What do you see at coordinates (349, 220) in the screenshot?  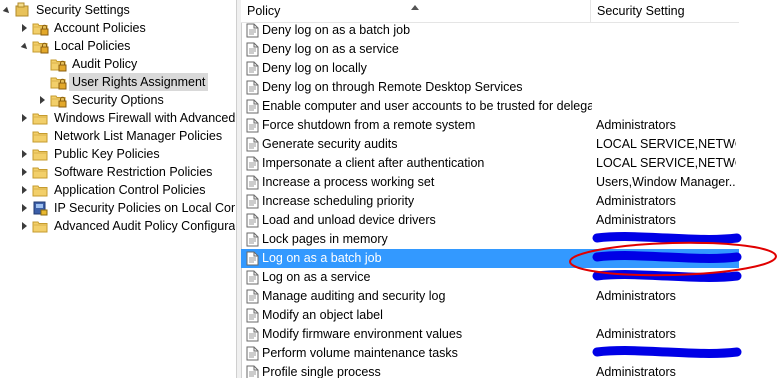 I see `policy-name: Load and unload device drivers` at bounding box center [349, 220].